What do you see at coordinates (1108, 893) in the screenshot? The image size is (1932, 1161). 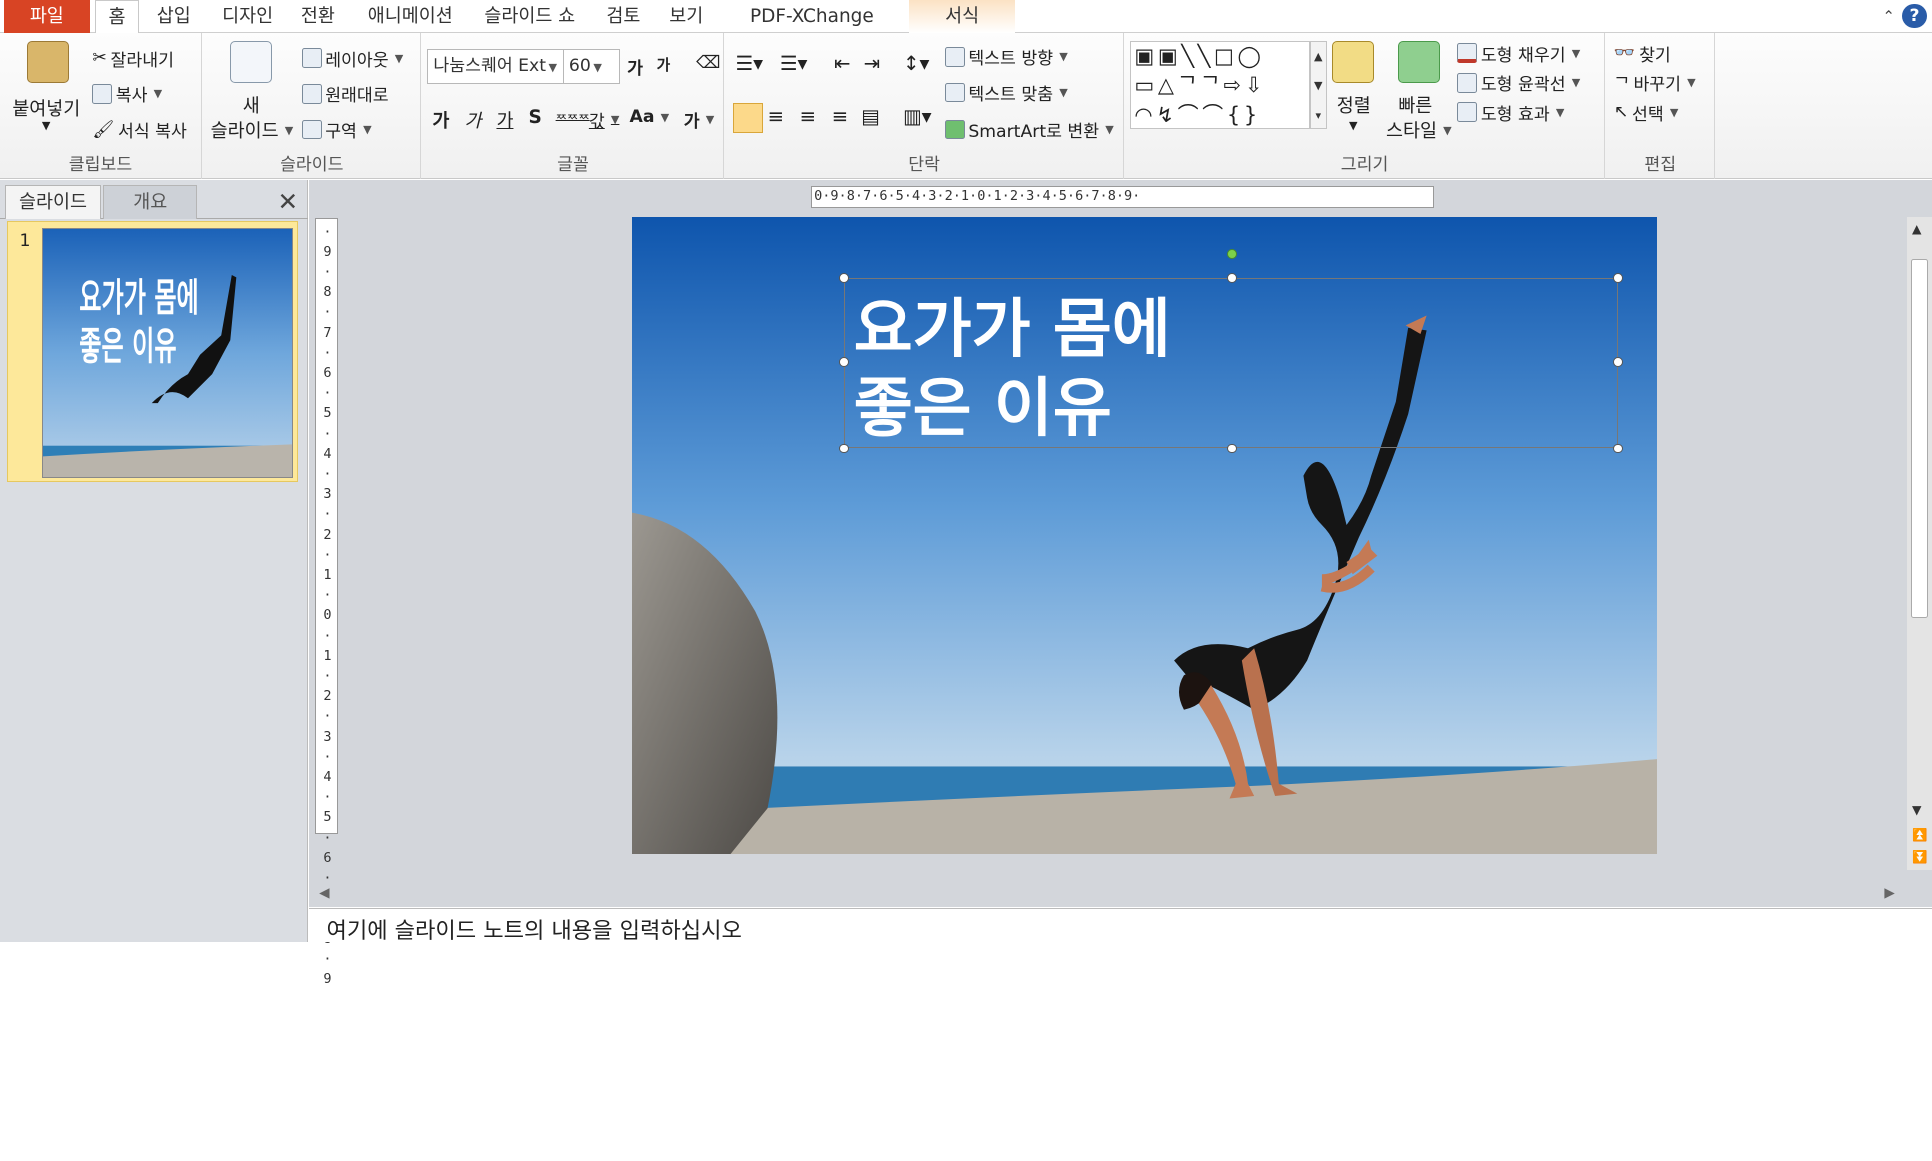 I see `horizontal-scrollbar: ◀ ▶` at bounding box center [1108, 893].